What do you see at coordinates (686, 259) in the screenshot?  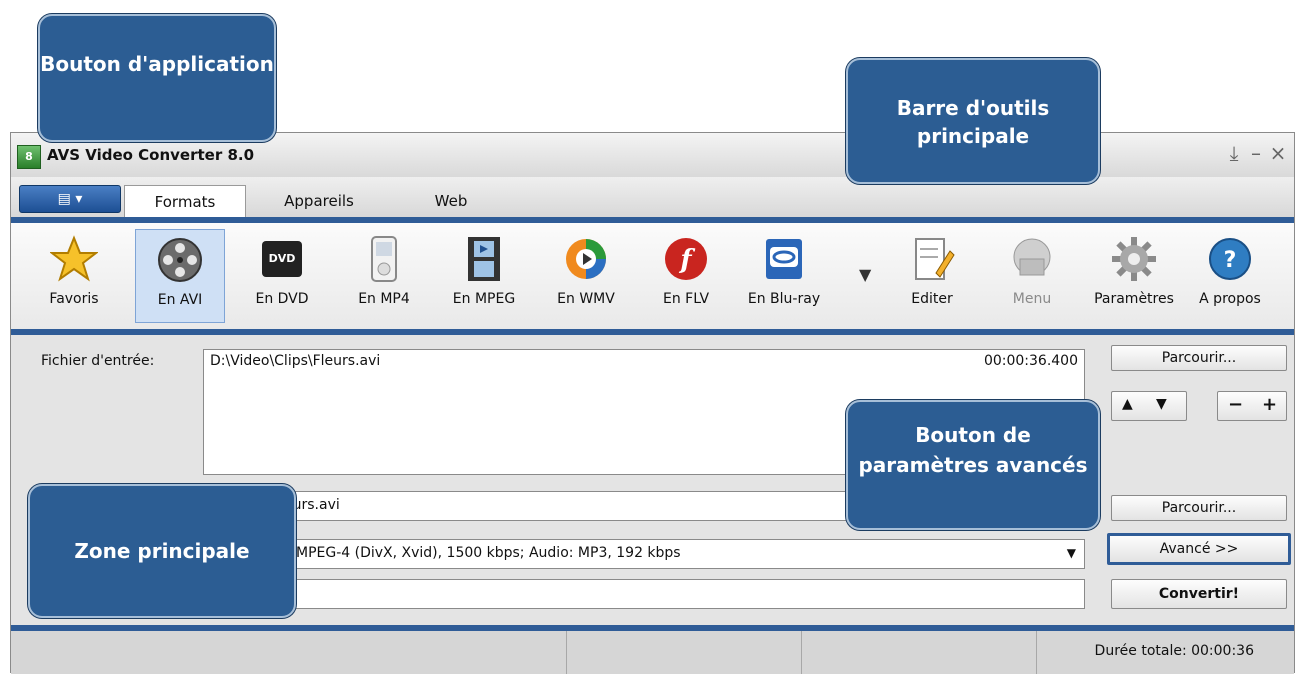 I see `flash-icon: f` at bounding box center [686, 259].